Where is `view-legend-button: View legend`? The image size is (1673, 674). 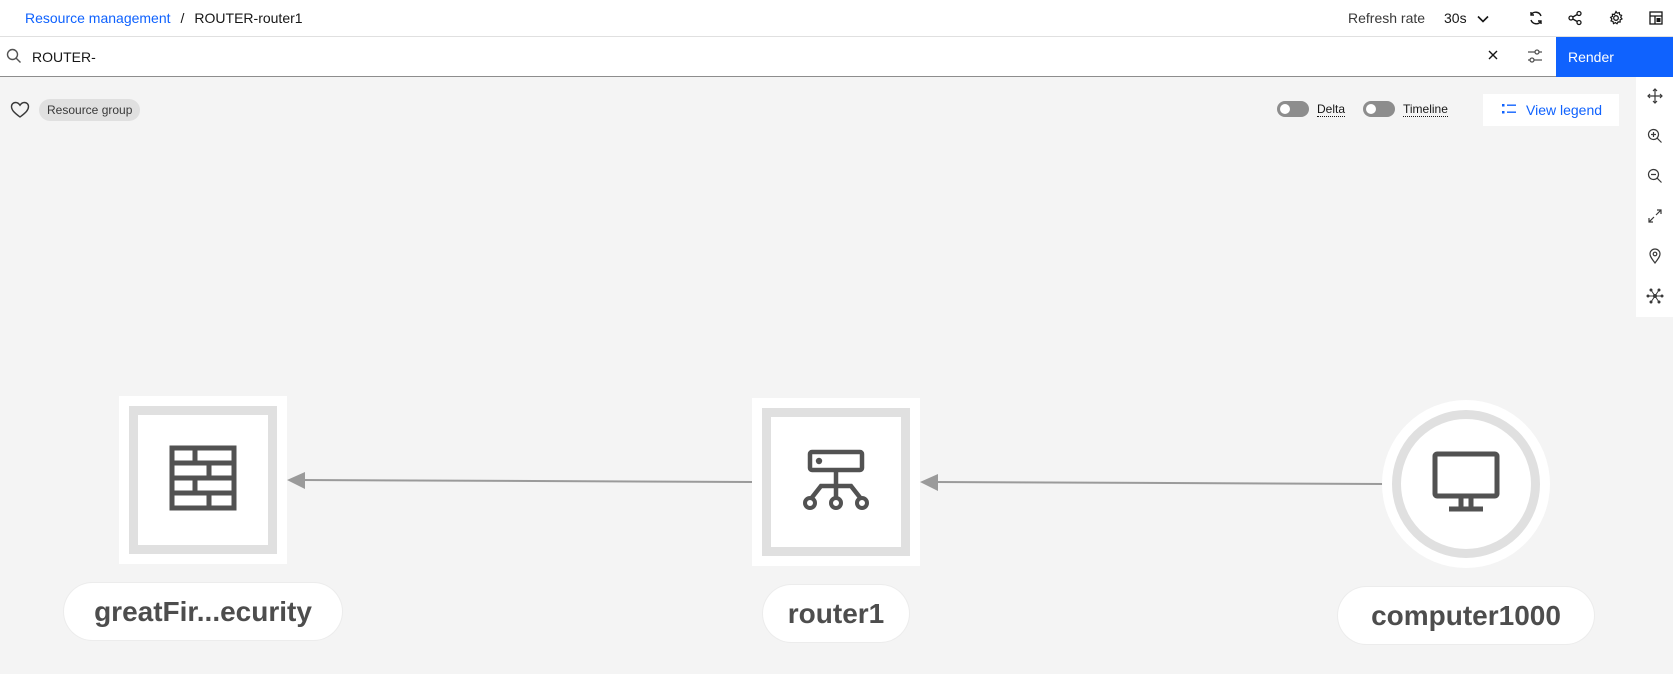 view-legend-button: View legend is located at coordinates (1551, 110).